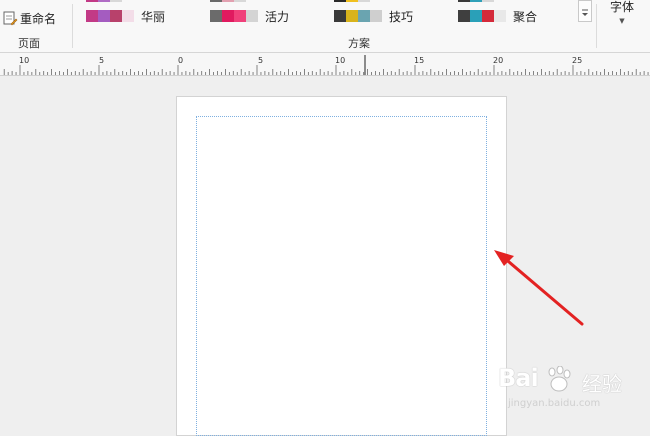  I want to click on scheme-name: 活力, so click(277, 16).